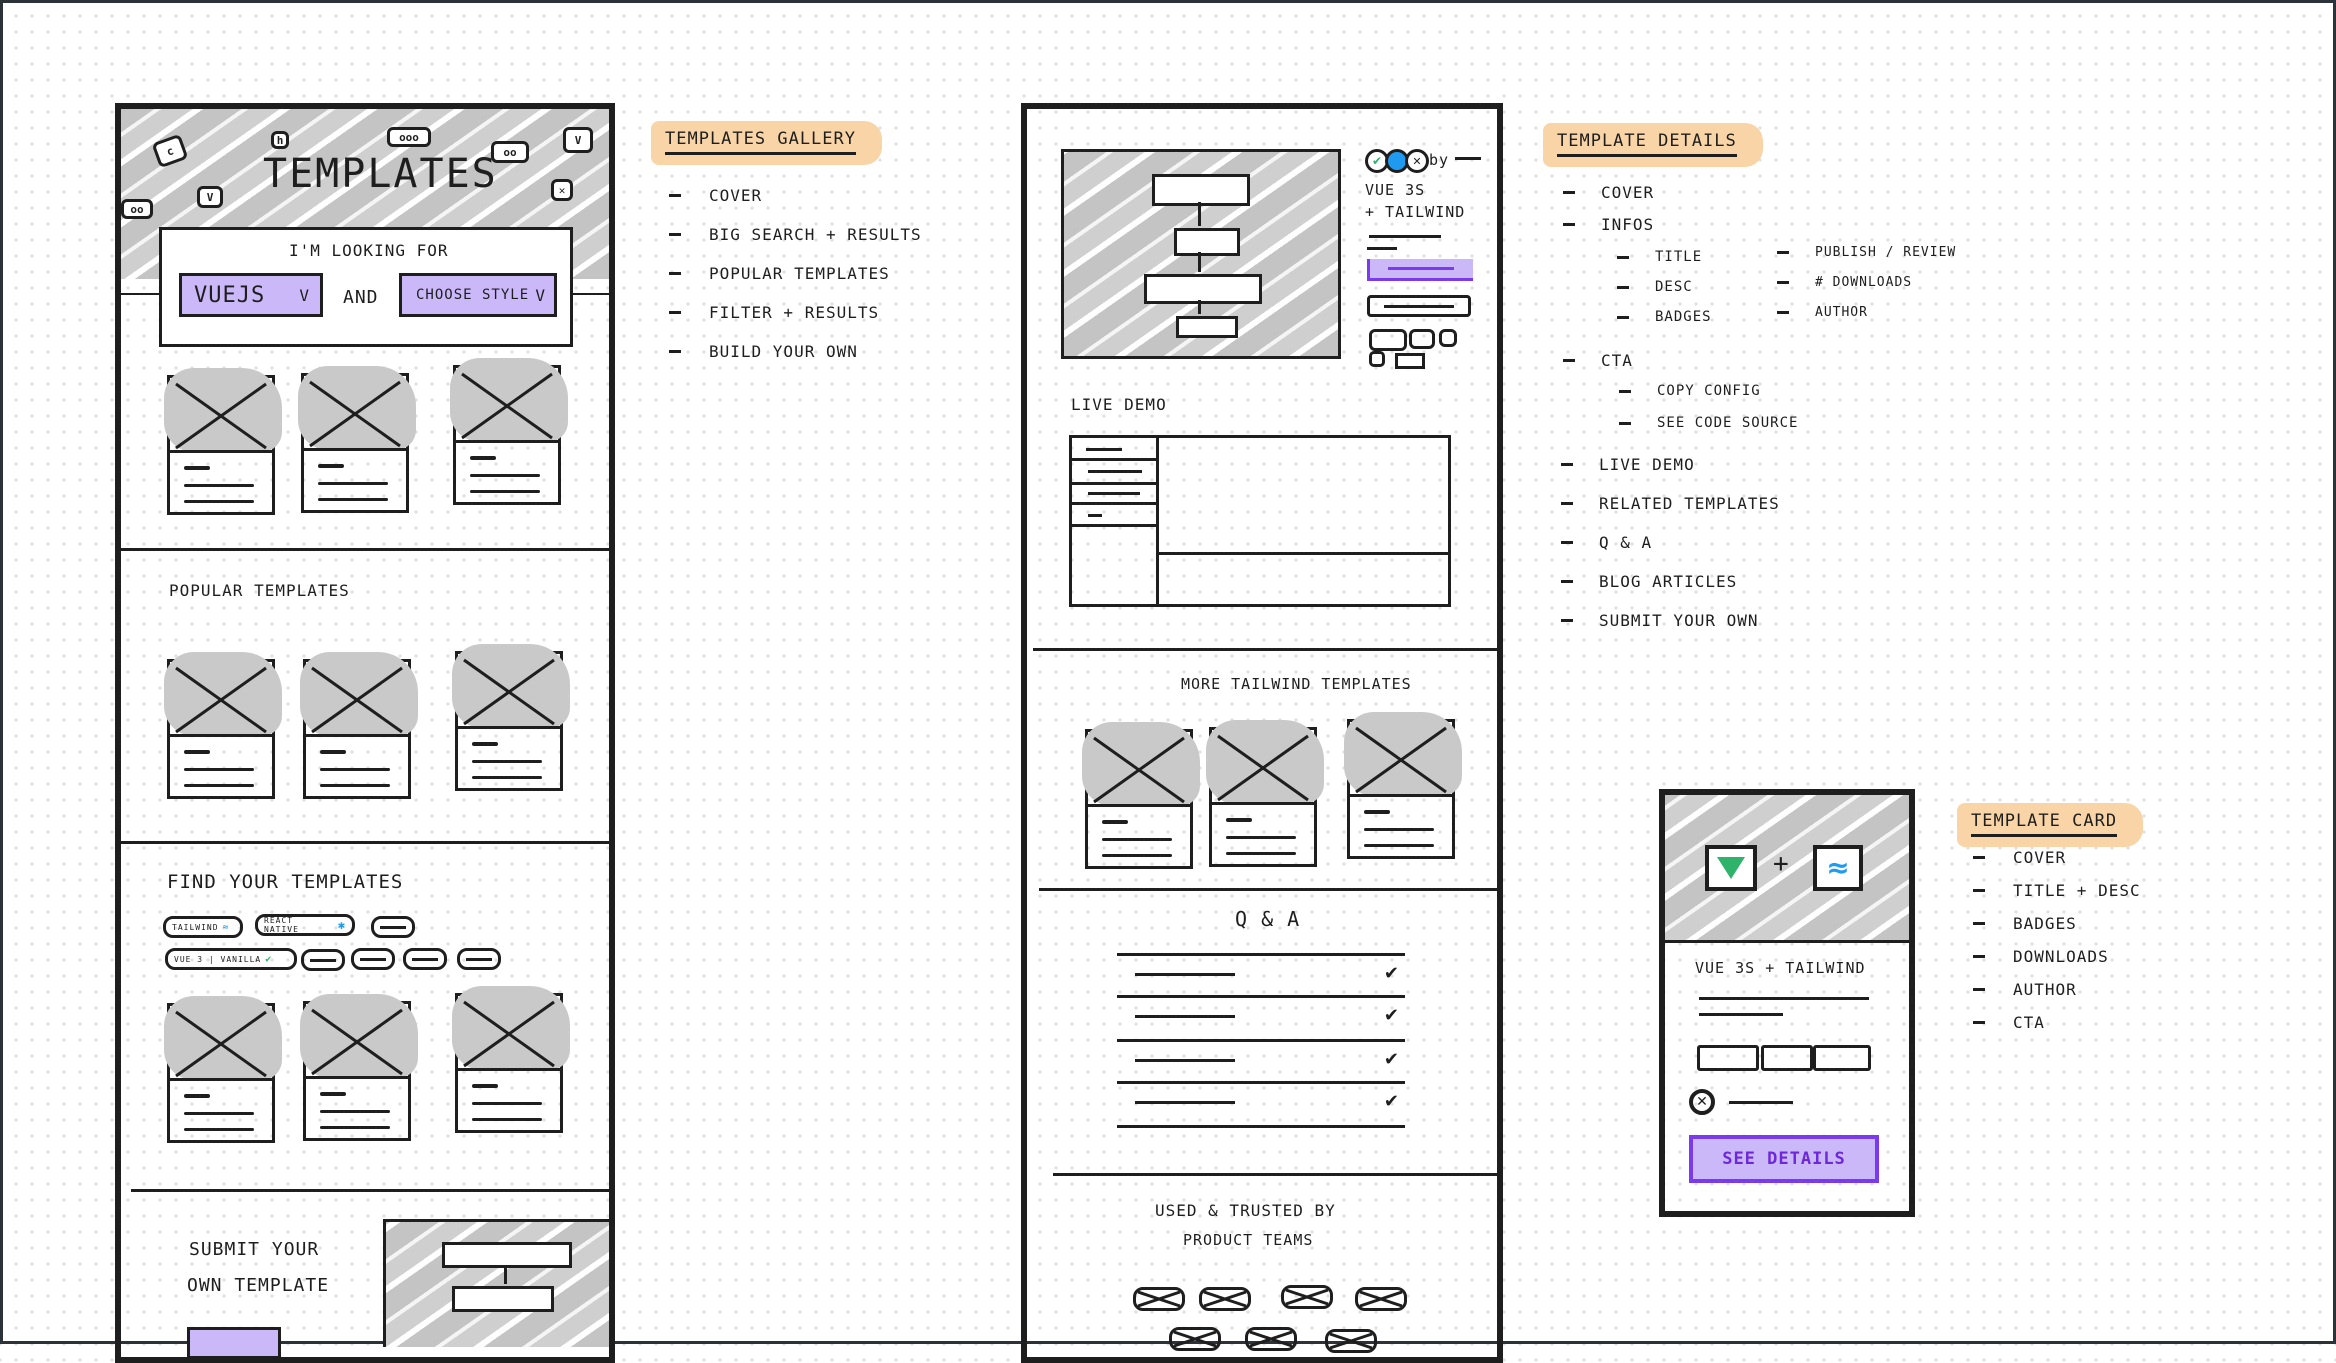 This screenshot has height=1363, width=2336. What do you see at coordinates (234, 1343) in the screenshot?
I see `submit-button` at bounding box center [234, 1343].